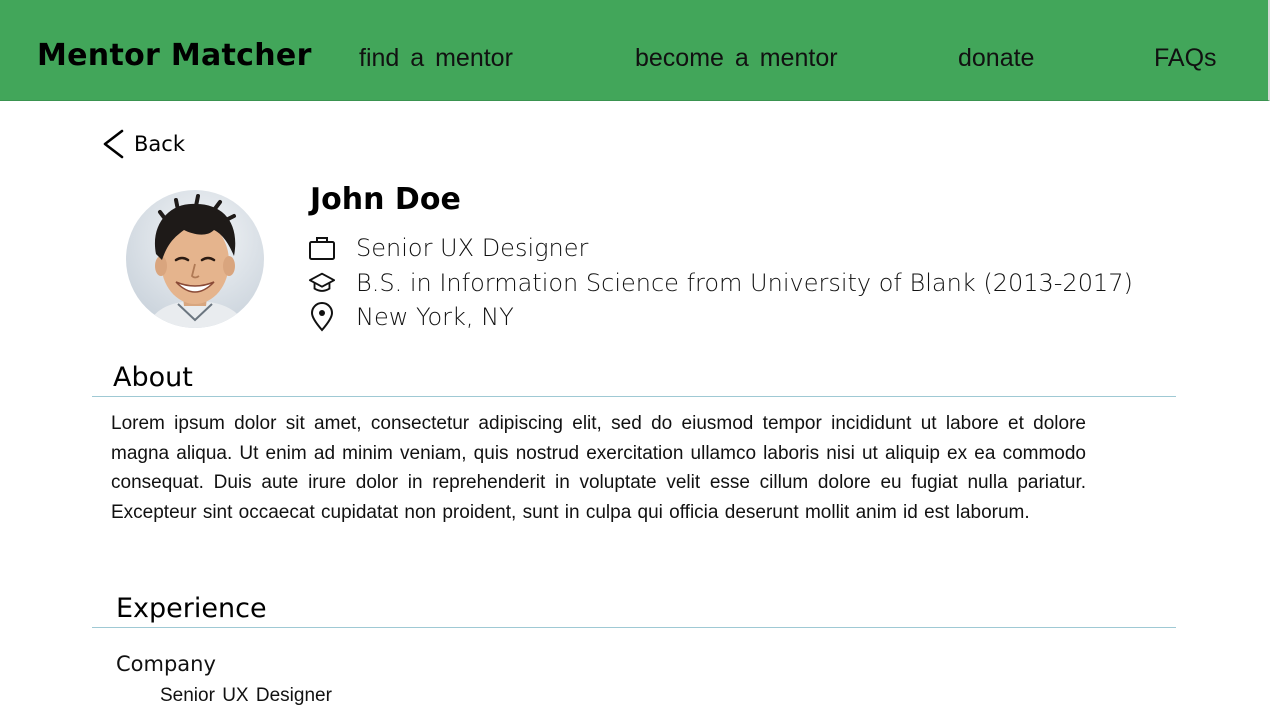 Image resolution: width=1270 pixels, height=716 pixels. Describe the element at coordinates (174, 55) in the screenshot. I see `brand-logo: Mentor Matcher` at that location.